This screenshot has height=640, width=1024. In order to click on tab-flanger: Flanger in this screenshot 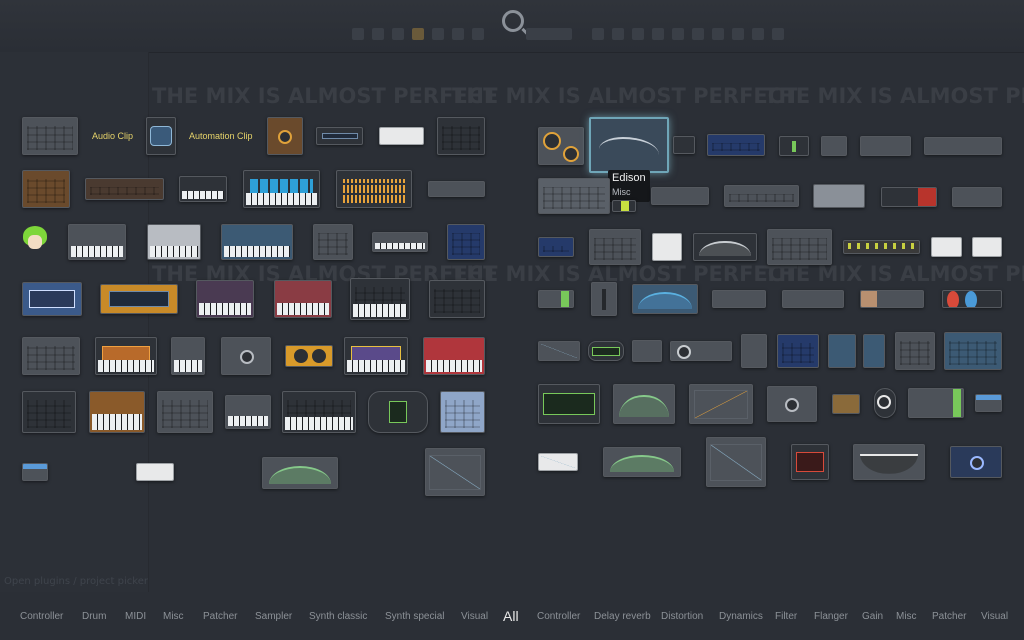, I will do `click(831, 616)`.